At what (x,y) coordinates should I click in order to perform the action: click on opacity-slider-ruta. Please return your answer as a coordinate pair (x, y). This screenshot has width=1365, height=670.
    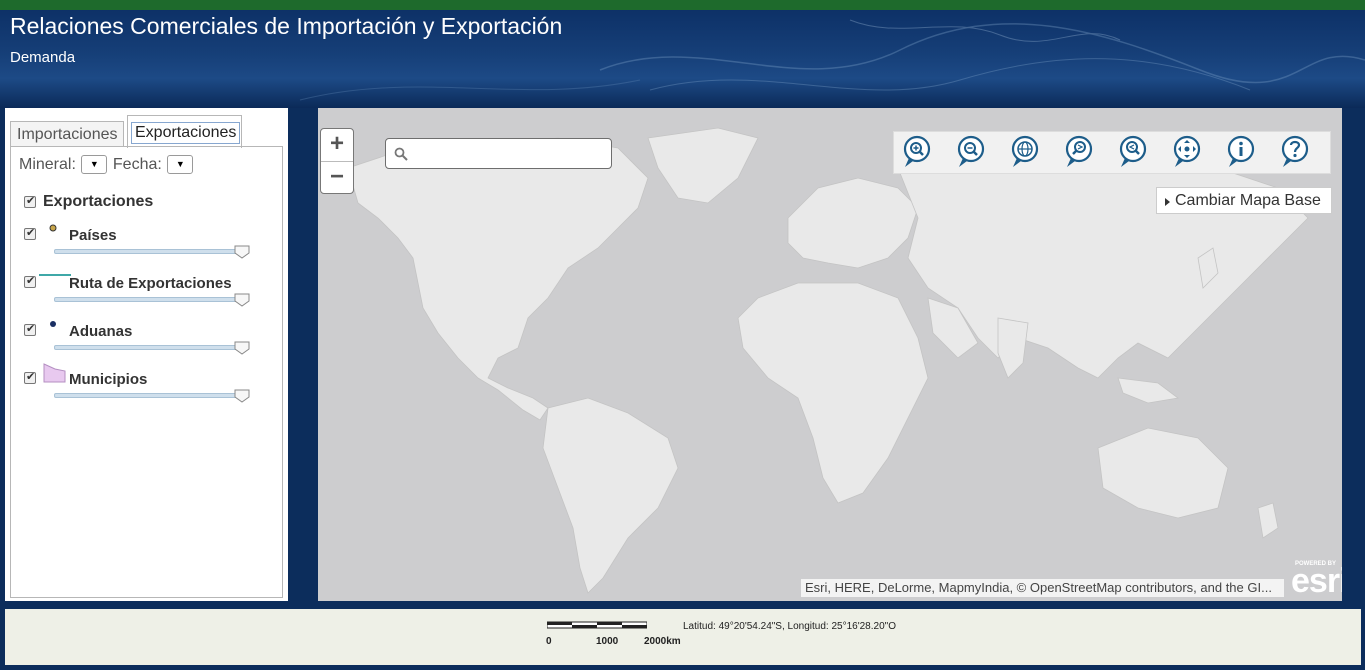
    Looking at the image, I should click on (152, 300).